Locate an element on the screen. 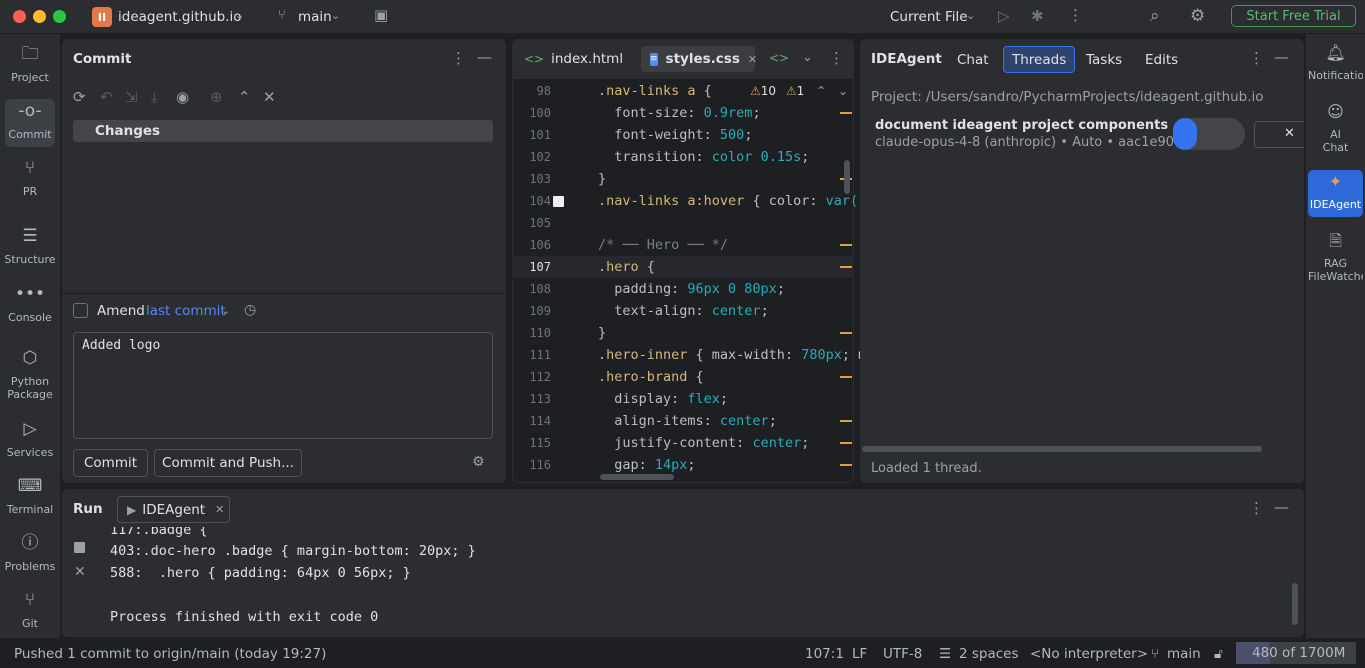 The image size is (1365, 668). project-name: ideagent.github.io is located at coordinates (180, 17).